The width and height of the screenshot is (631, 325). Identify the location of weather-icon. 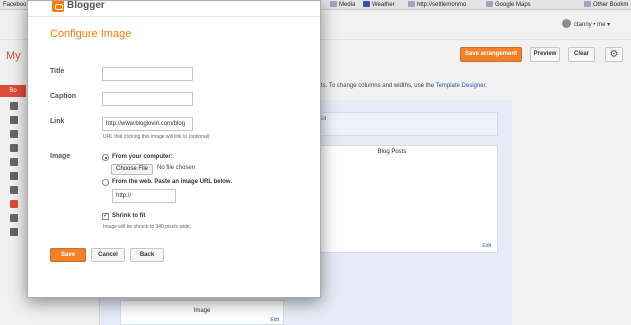
(366, 4).